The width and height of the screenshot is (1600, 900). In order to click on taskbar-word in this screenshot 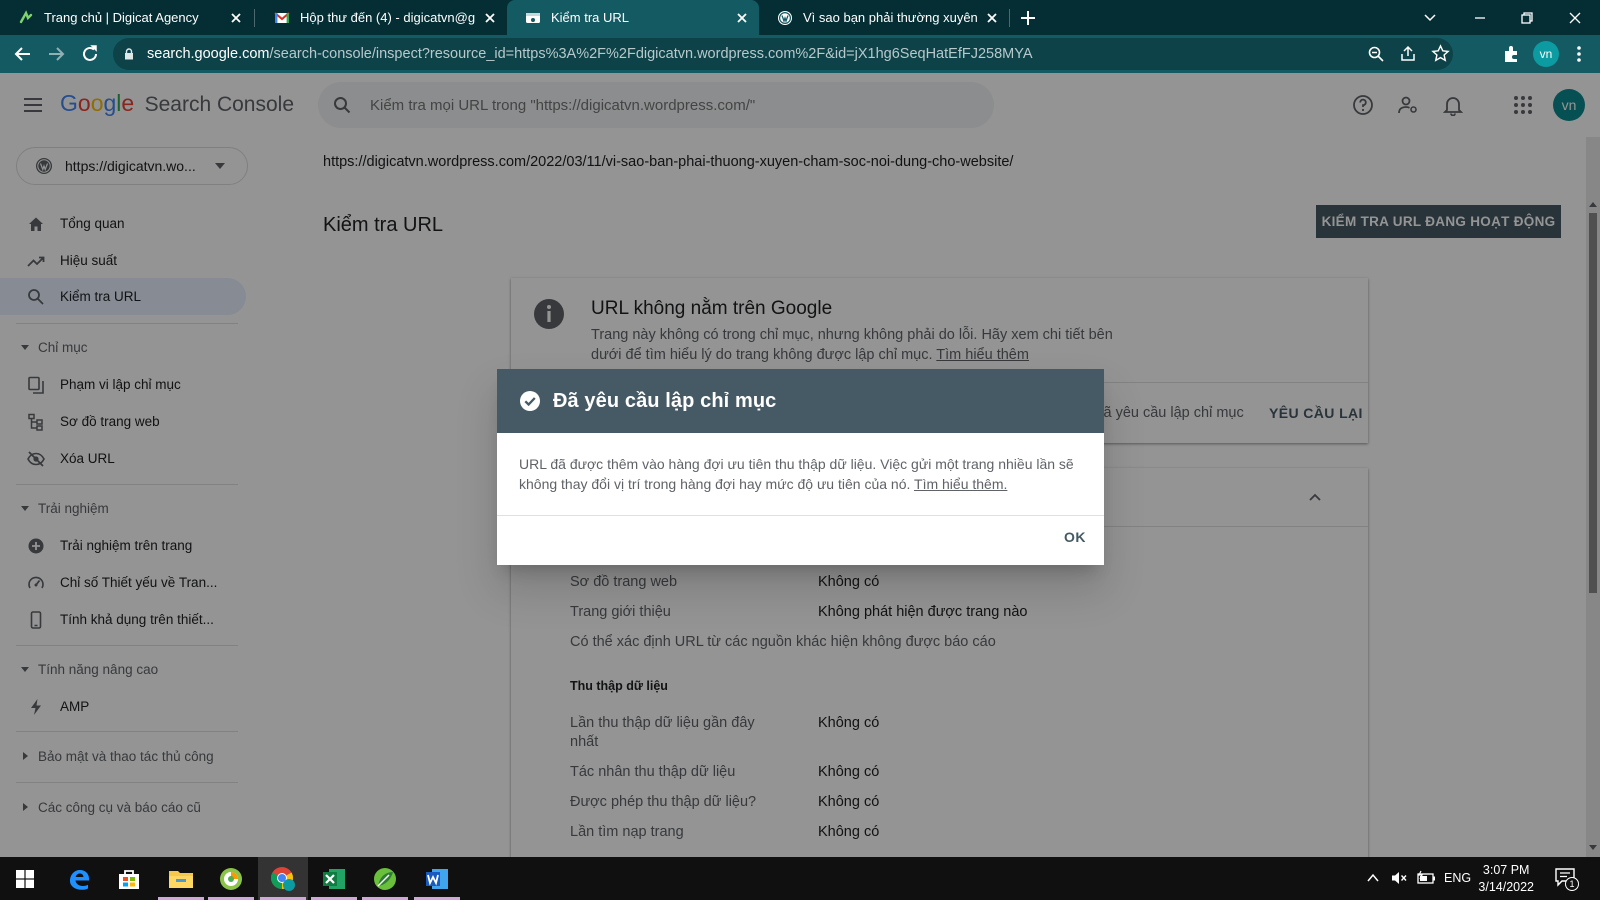, I will do `click(437, 878)`.